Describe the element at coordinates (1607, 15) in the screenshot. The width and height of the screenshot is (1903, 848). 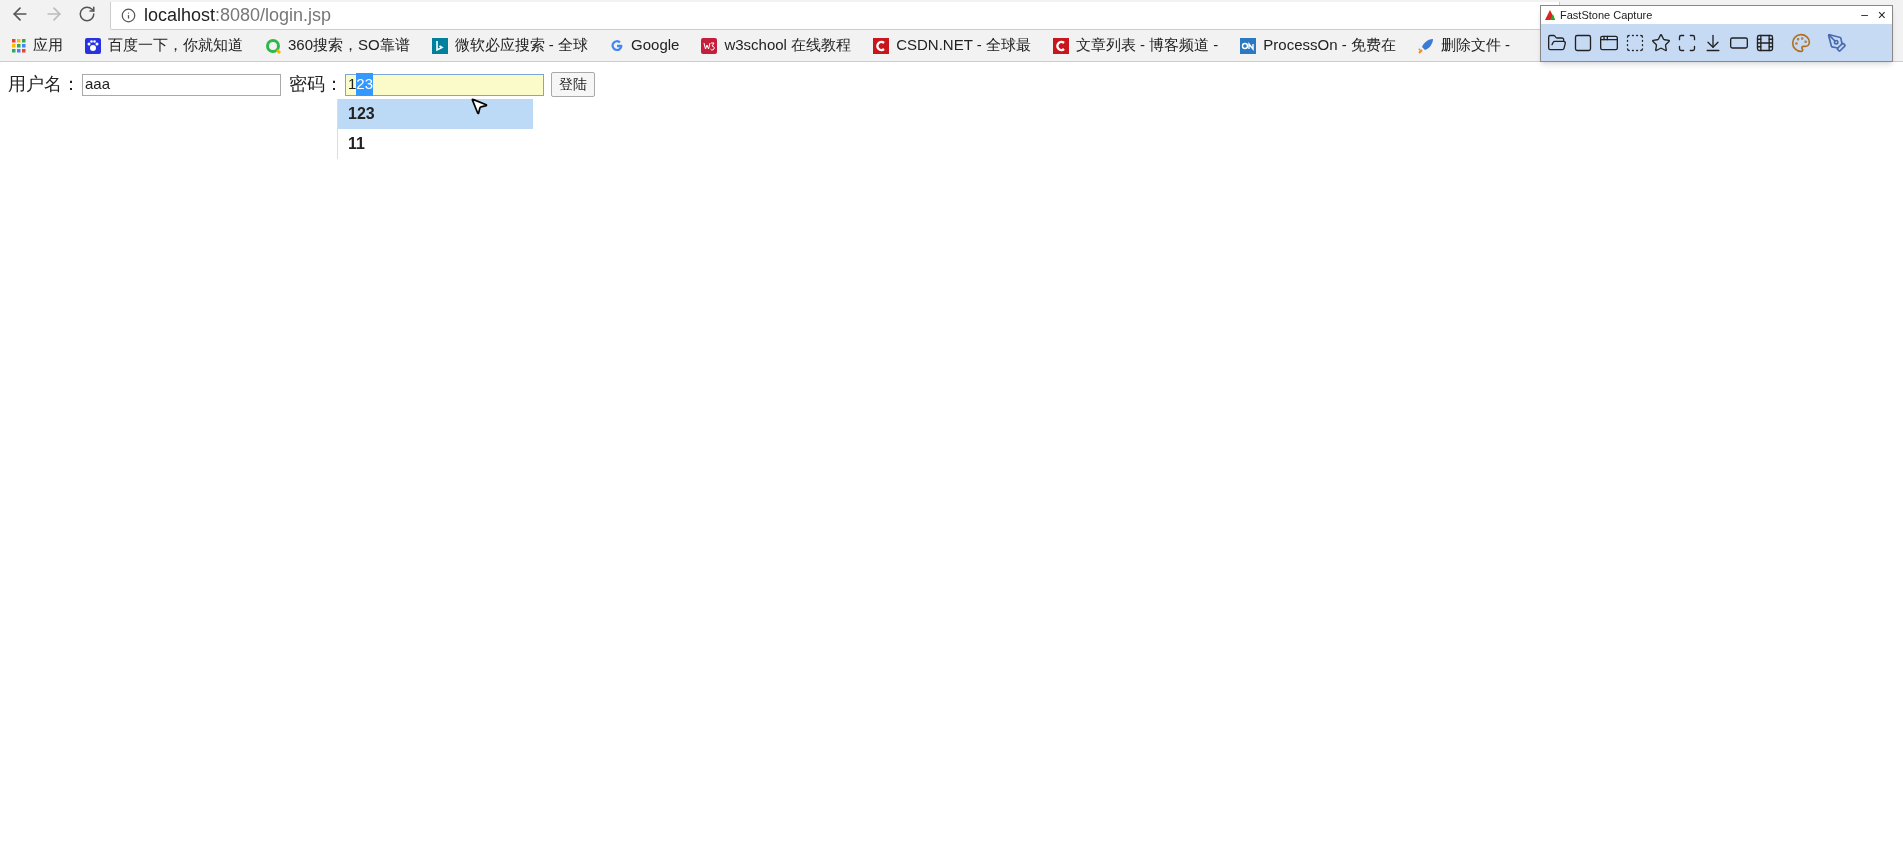
I see `window-title: FastStone Capture` at that location.